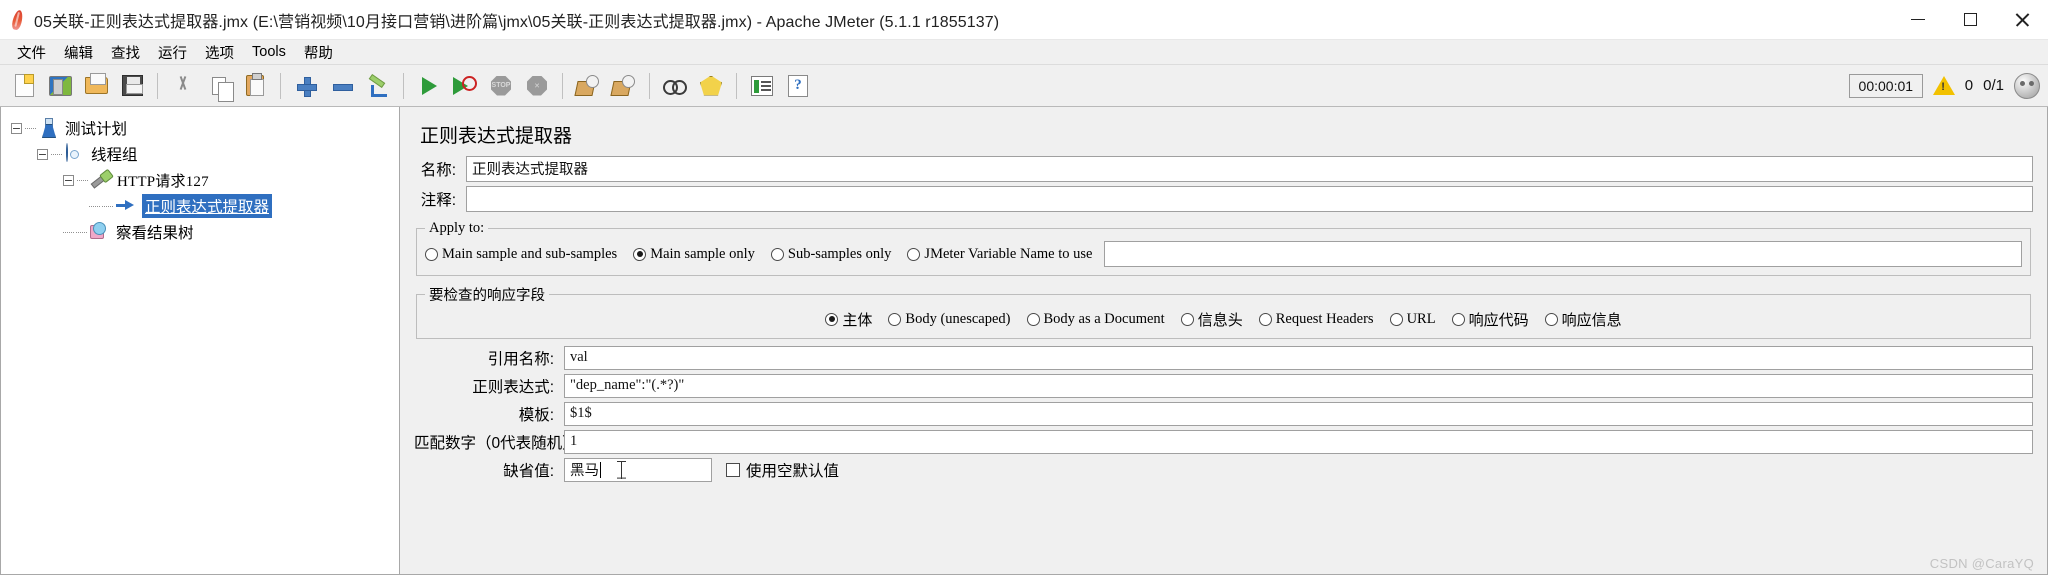 This screenshot has width=2048, height=575. I want to click on save-icon, so click(132, 85).